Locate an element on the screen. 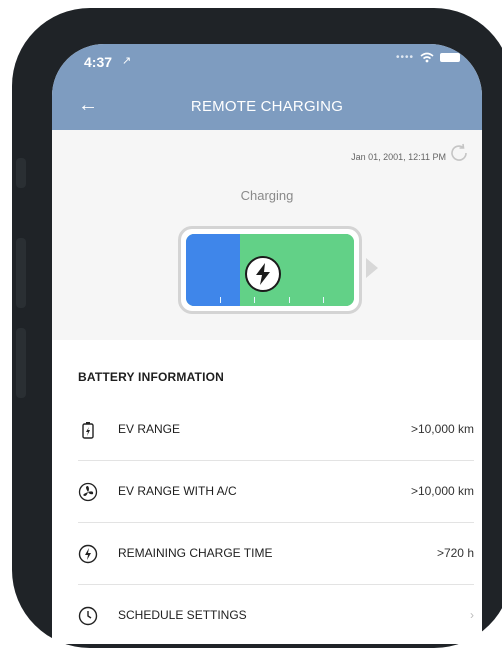 This screenshot has height=648, width=502. wifi-icon is located at coordinates (427, 57).